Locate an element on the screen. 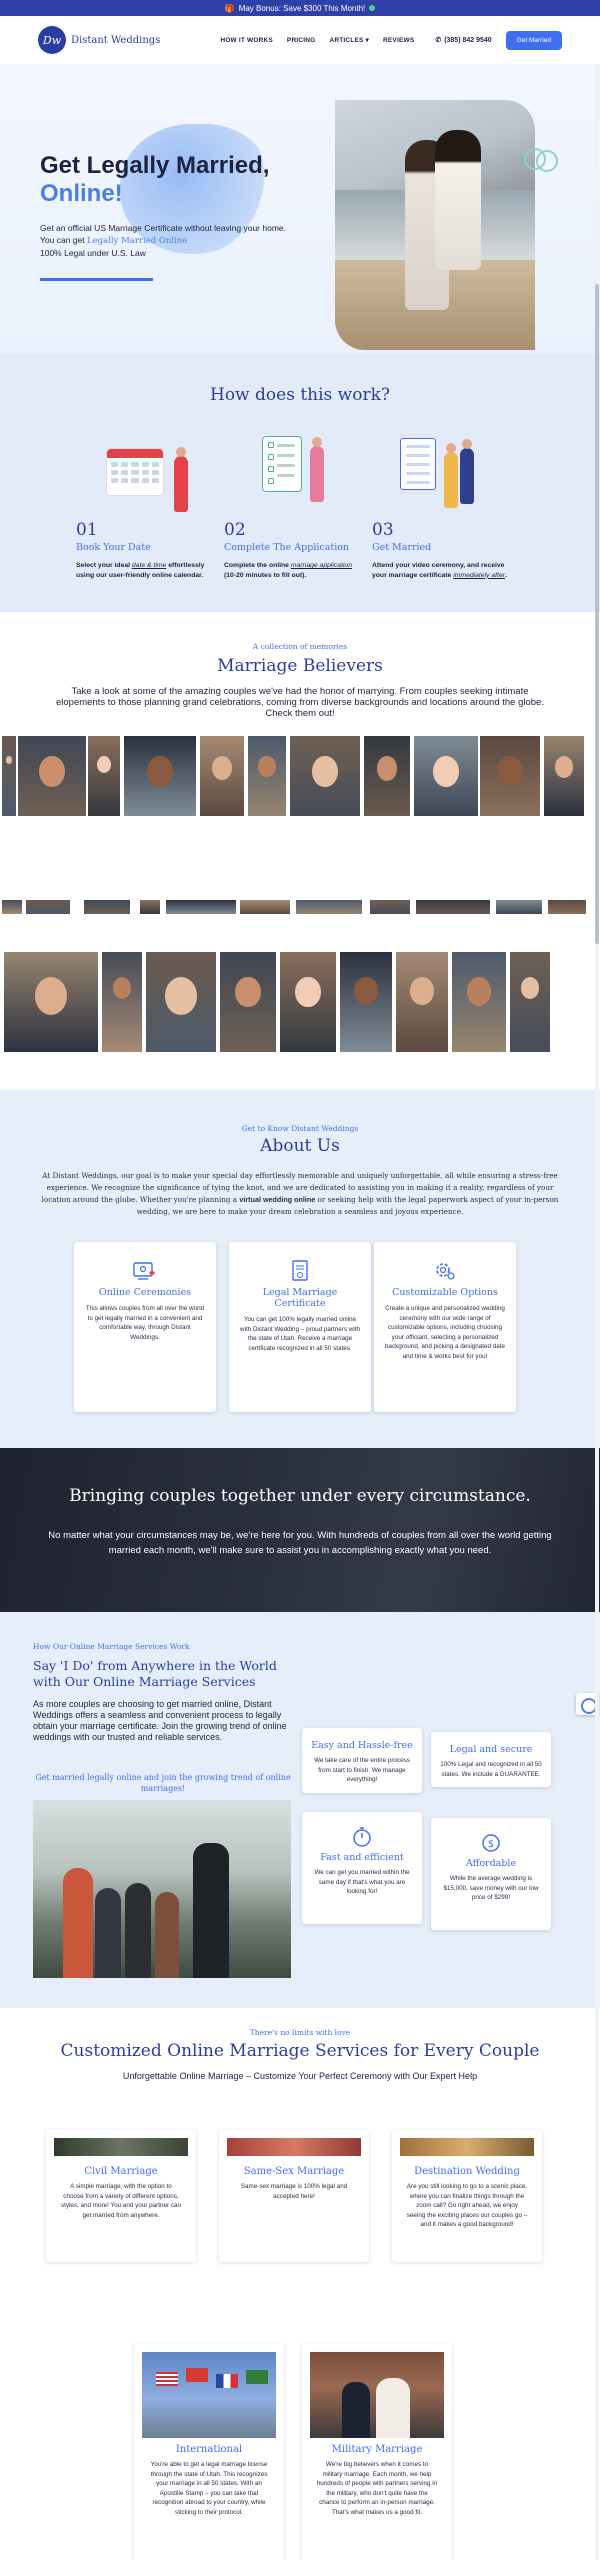  status-dot-icon is located at coordinates (372, 8).